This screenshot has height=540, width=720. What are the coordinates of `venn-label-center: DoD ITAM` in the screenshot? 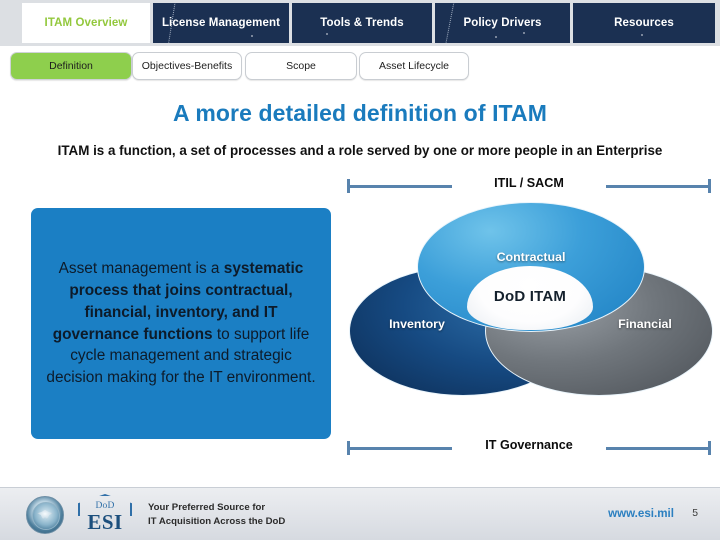 It's located at (530, 296).